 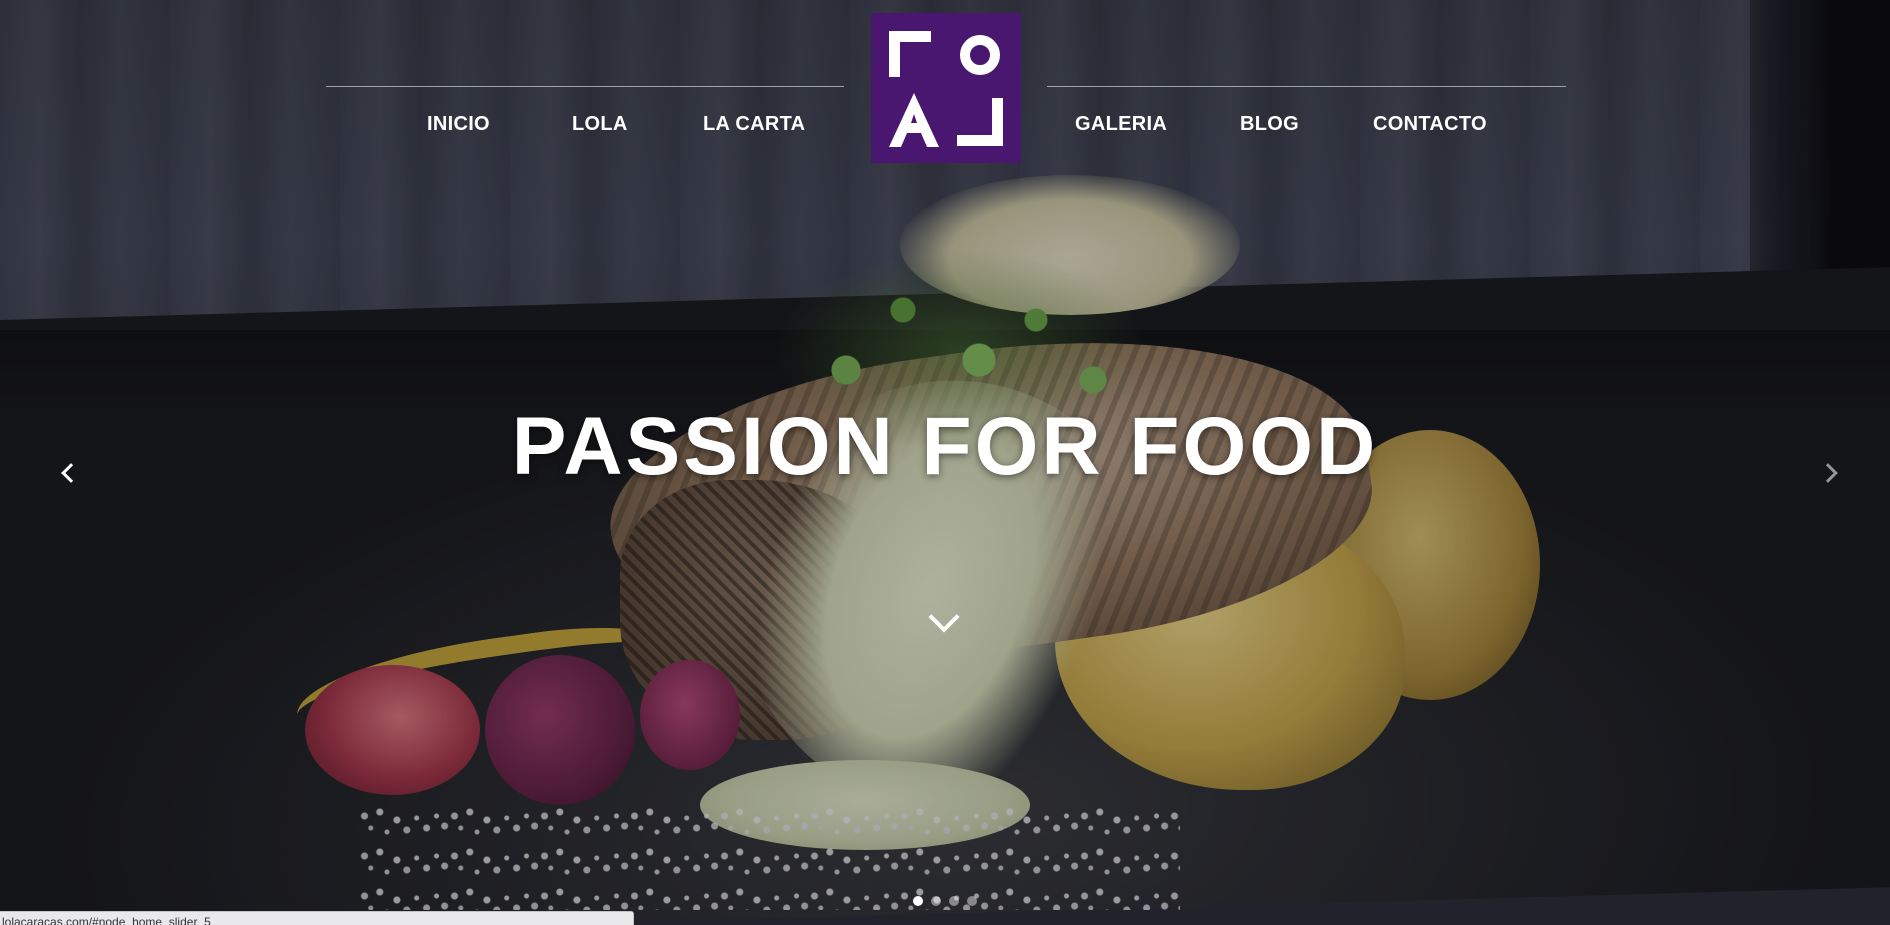 I want to click on slider-prev-button, so click(x=70, y=473).